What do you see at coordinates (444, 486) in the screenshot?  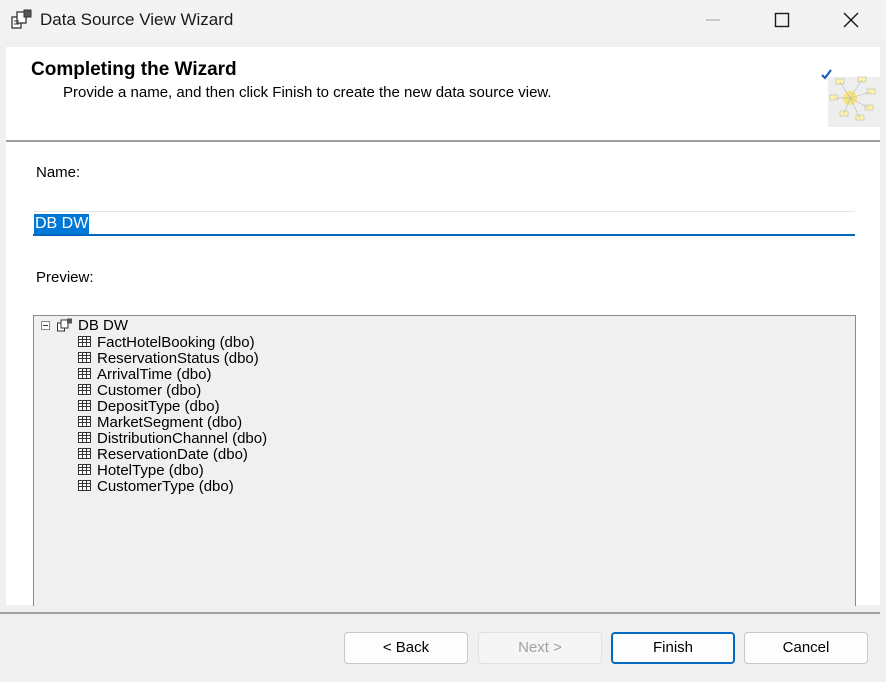 I see `tree-item: CustomerType (dbo)` at bounding box center [444, 486].